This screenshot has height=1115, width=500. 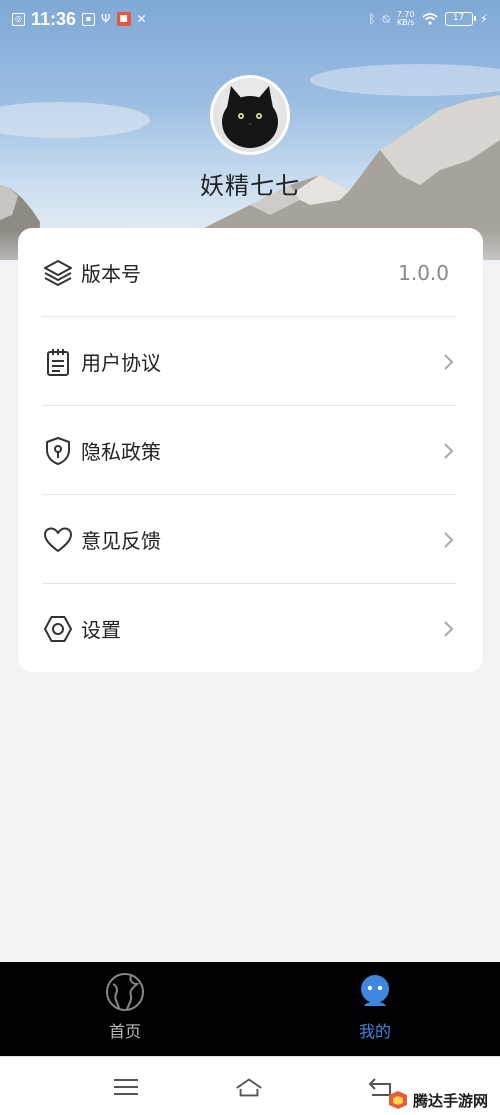 I want to click on menu-item-settings: 设置, so click(x=250, y=628).